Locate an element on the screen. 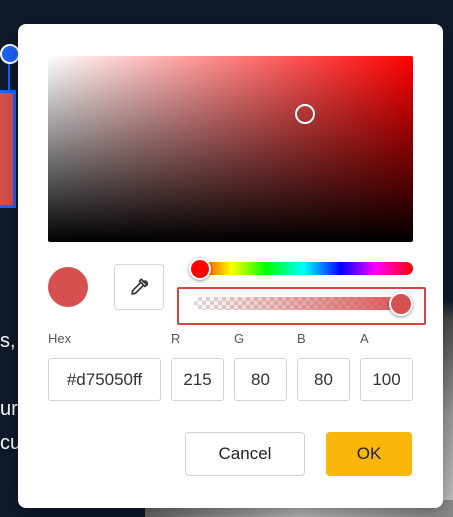  alpha-slider-thumb is located at coordinates (401, 304).